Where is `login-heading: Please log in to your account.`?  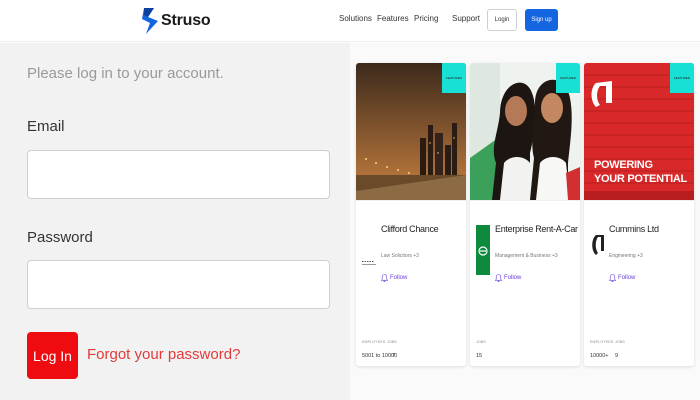 login-heading: Please log in to your account. is located at coordinates (125, 73).